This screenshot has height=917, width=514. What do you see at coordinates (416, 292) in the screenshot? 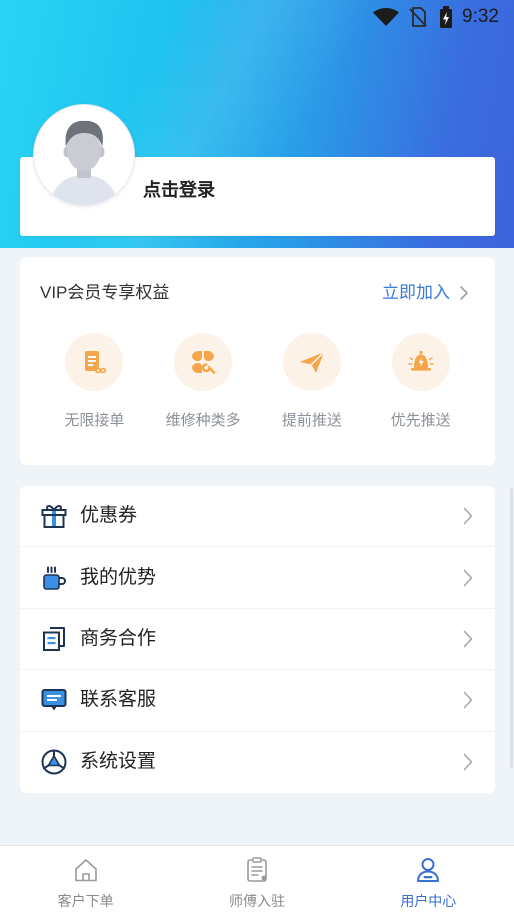
I see `join-vip-label: 立即加入` at bounding box center [416, 292].